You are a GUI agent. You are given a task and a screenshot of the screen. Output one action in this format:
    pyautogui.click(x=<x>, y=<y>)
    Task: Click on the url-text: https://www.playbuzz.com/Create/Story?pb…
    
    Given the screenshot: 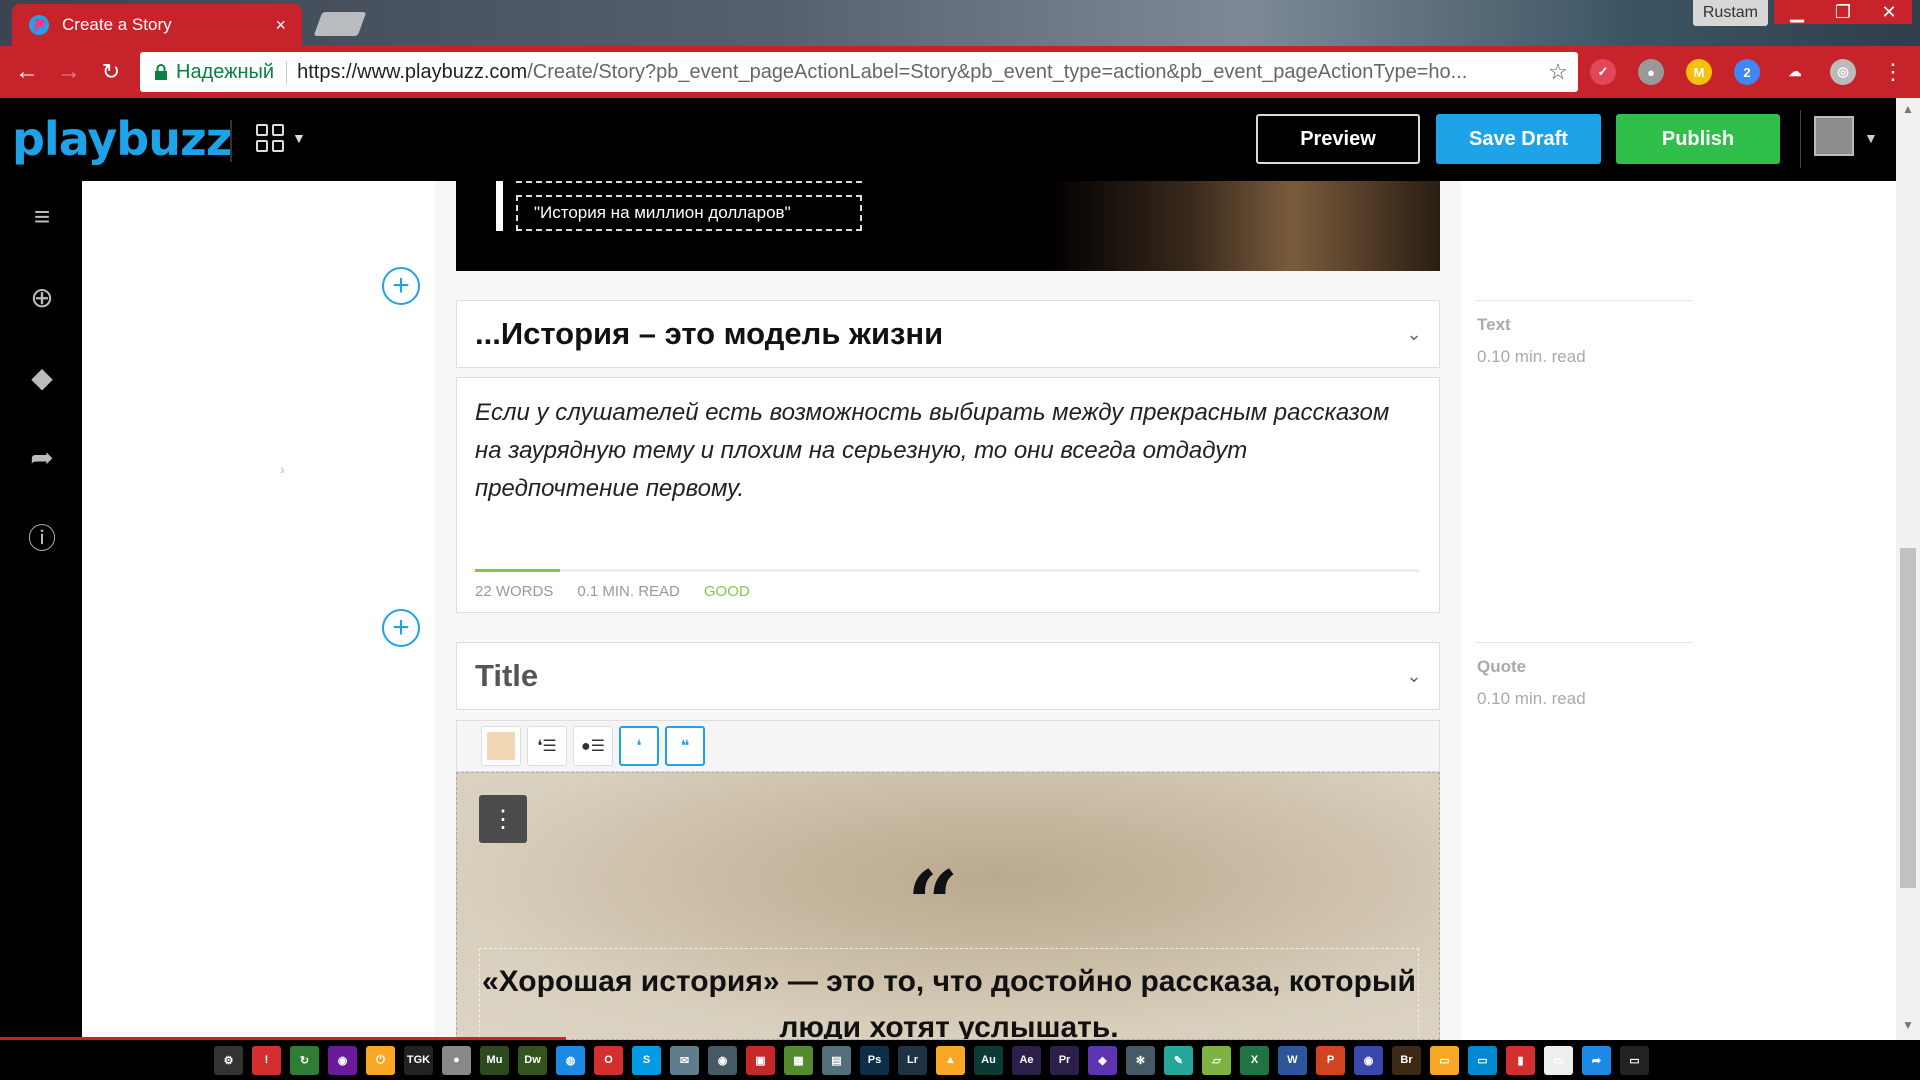 What is the action you would take?
    pyautogui.click(x=917, y=72)
    